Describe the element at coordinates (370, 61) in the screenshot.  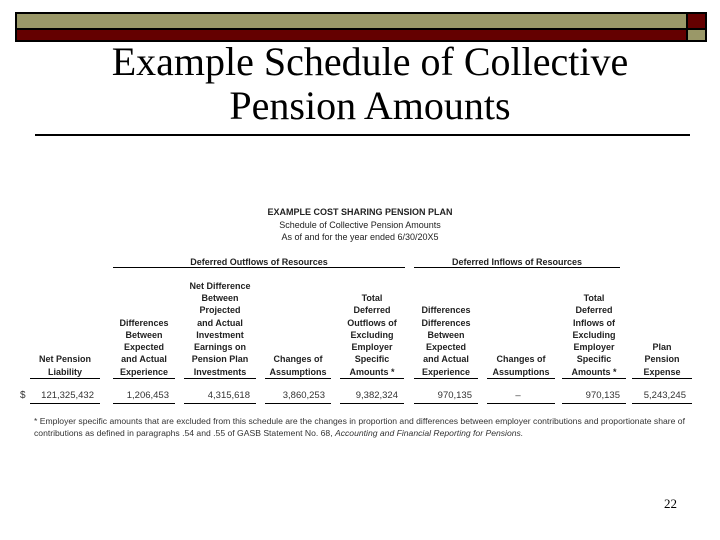
I see `title-line-1: Example Schedule of Collective` at that location.